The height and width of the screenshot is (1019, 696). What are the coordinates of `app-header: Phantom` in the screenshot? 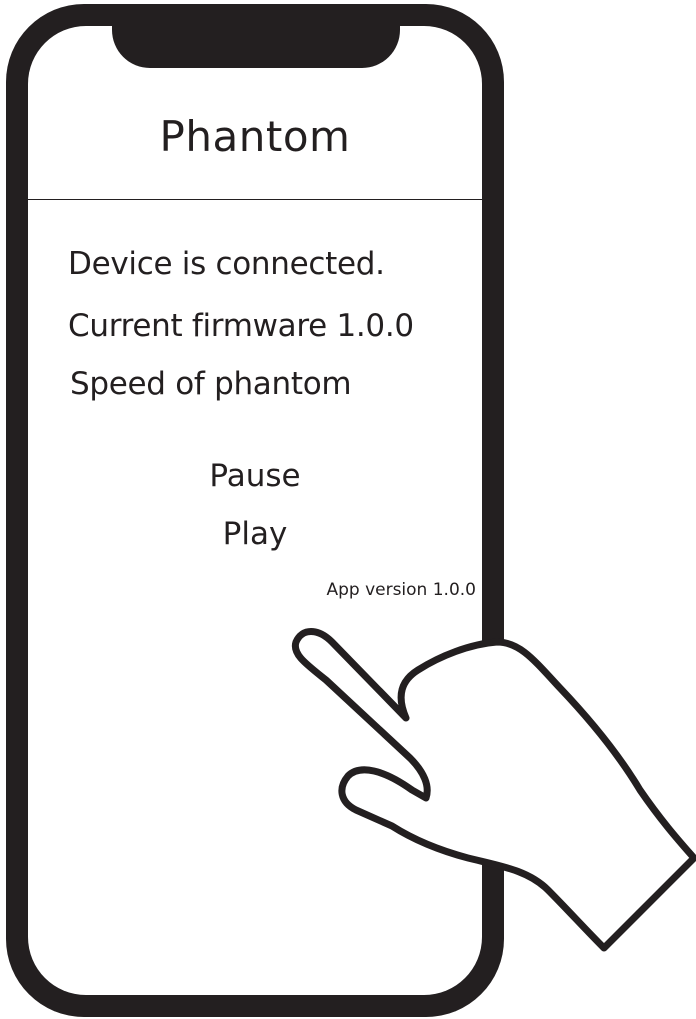 It's located at (255, 143).